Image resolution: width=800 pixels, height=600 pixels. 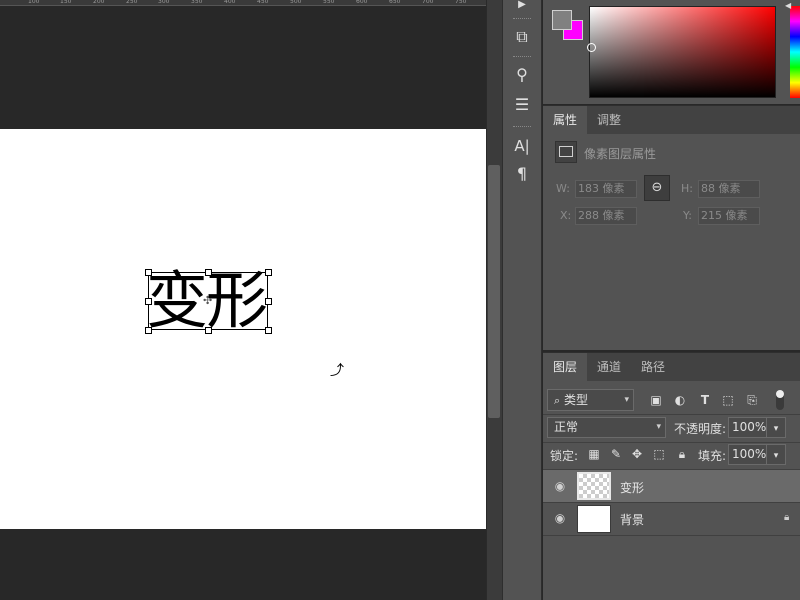 I want to click on layers-tabbar: 图层 通道 路径, so click(x=671, y=367).